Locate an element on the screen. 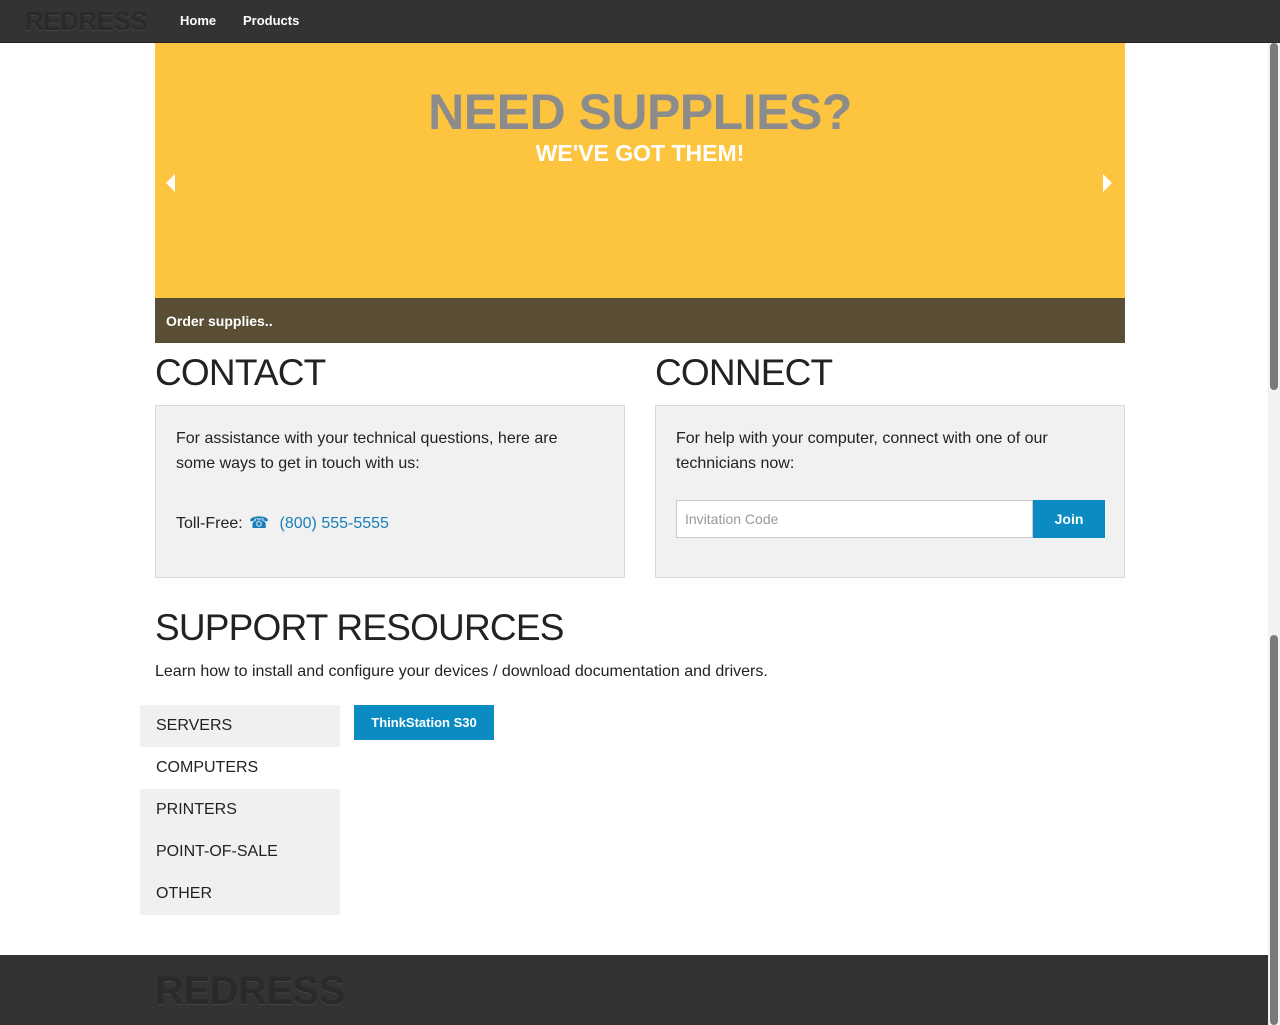  carousel-caption-text: Order supplies.. is located at coordinates (219, 321).